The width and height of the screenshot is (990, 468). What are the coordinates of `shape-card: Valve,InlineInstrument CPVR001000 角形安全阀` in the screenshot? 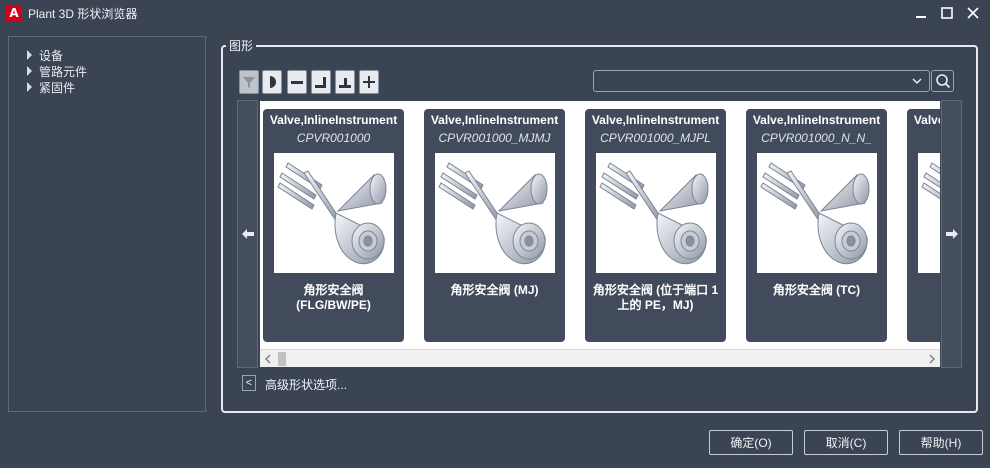 It's located at (923, 225).